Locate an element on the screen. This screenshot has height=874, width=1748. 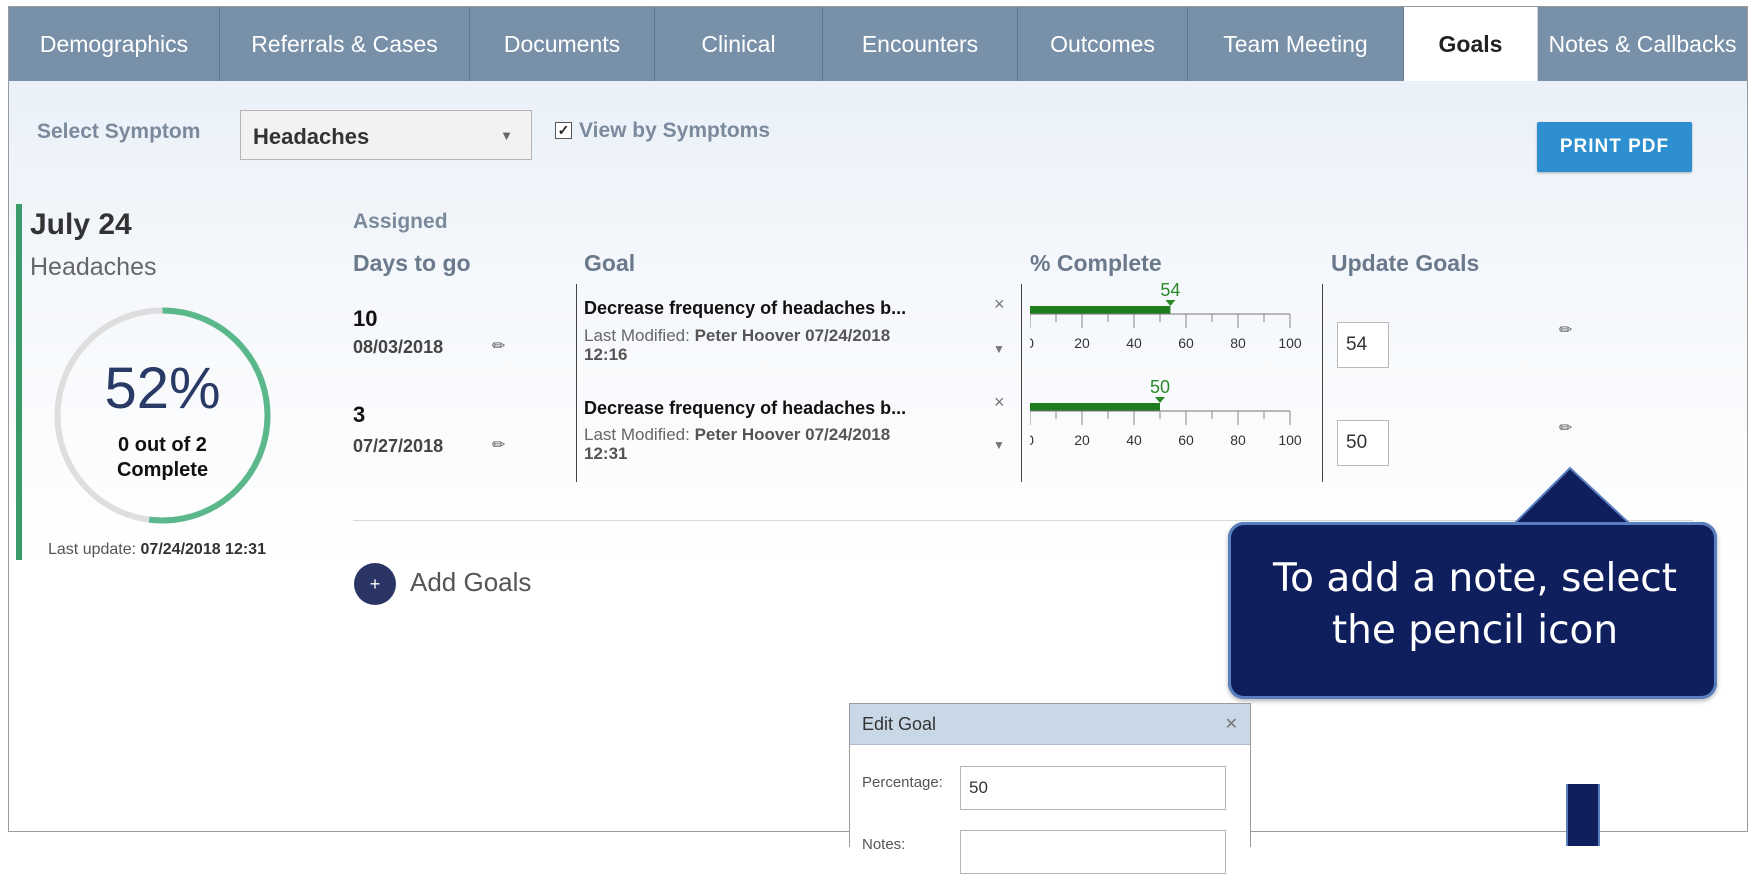
dialog-title: Edit Goal is located at coordinates (899, 724).